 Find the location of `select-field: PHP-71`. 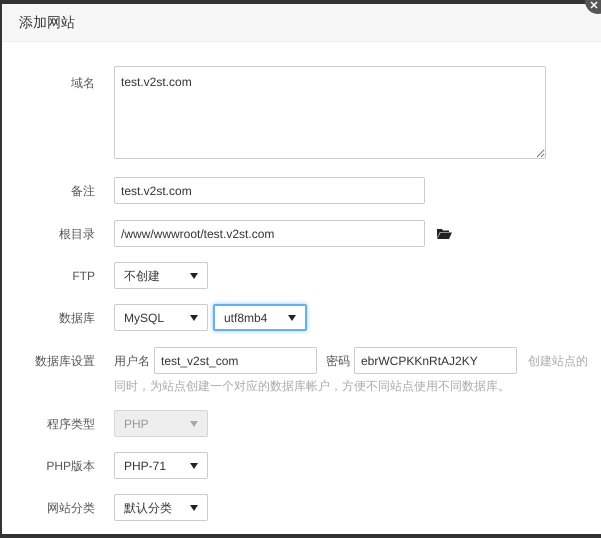

select-field: PHP-71 is located at coordinates (161, 465).